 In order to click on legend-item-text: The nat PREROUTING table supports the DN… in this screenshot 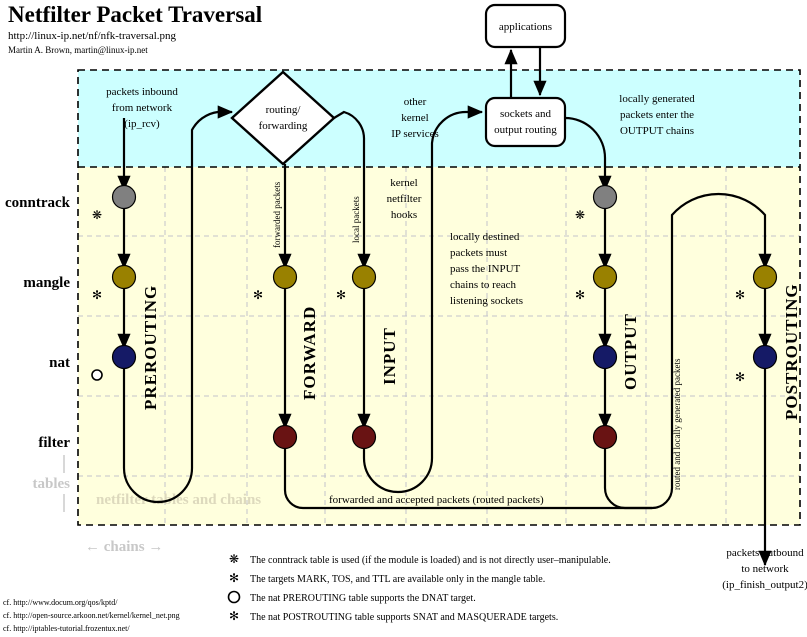, I will do `click(363, 598)`.